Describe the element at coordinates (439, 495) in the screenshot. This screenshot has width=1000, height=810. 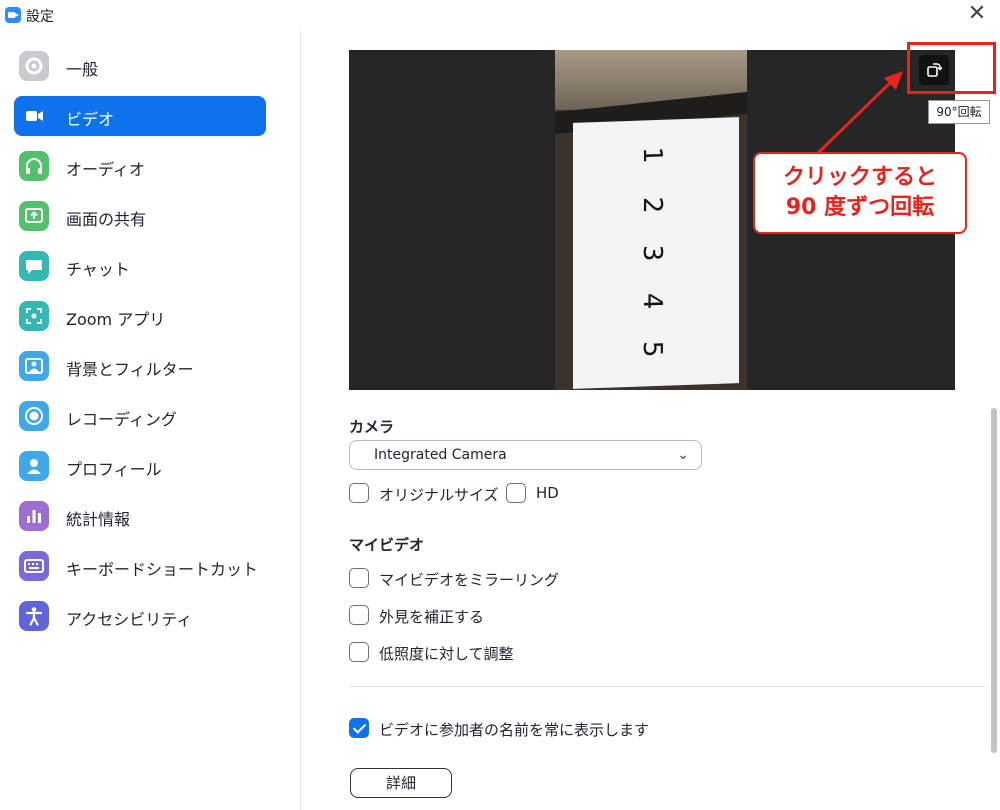
I see `original-size-label: オリジナルサイズ` at that location.